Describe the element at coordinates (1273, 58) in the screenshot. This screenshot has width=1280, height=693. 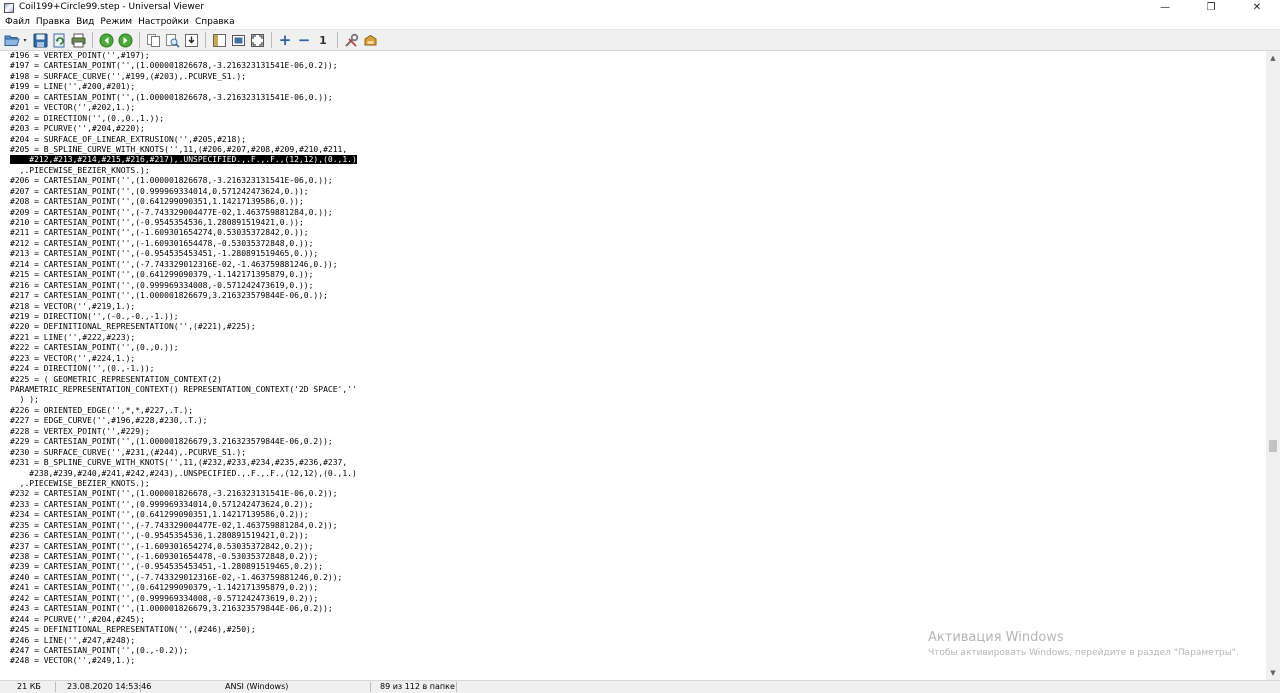
I see `scroll-up-button: ▲` at that location.